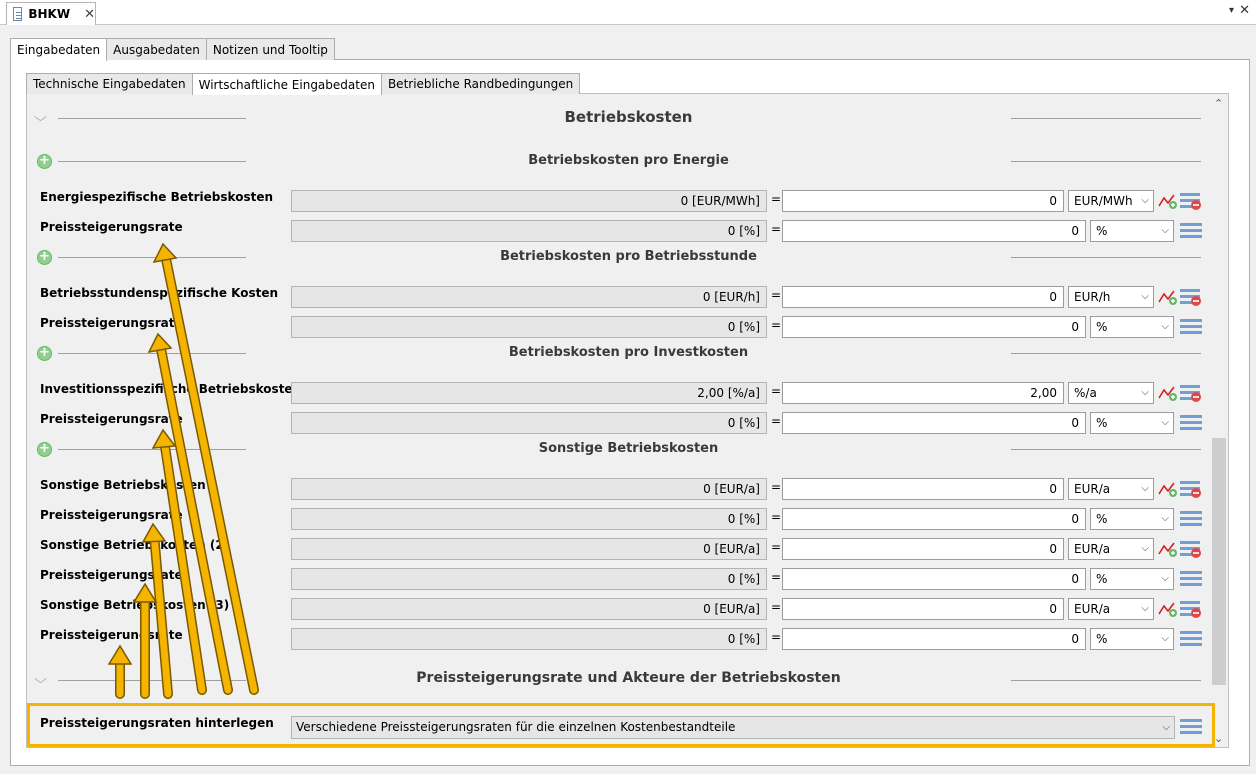 Image resolution: width=1256 pixels, height=774 pixels. What do you see at coordinates (1085, 393) in the screenshot?
I see `unit-select-value: %/a` at bounding box center [1085, 393].